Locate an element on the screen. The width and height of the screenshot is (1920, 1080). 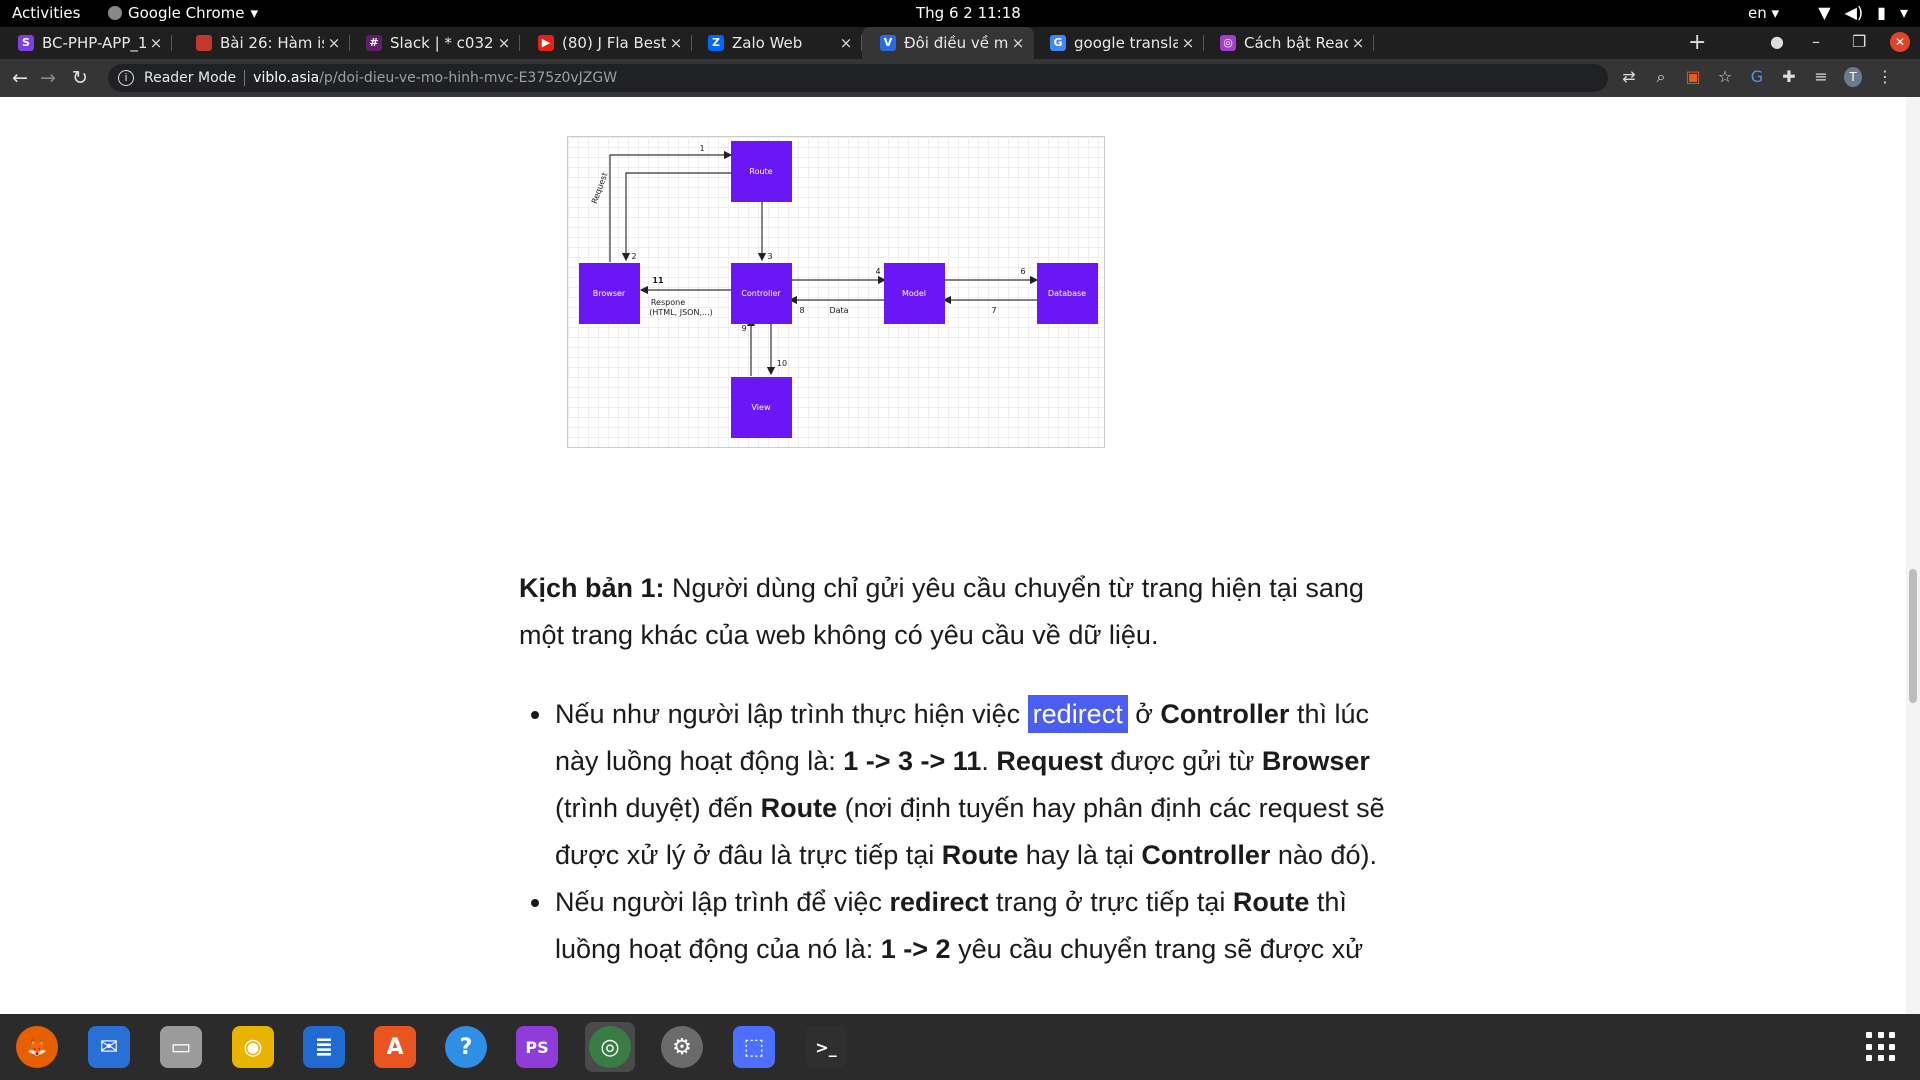
dock-glyph: ◉ is located at coordinates (253, 1047).